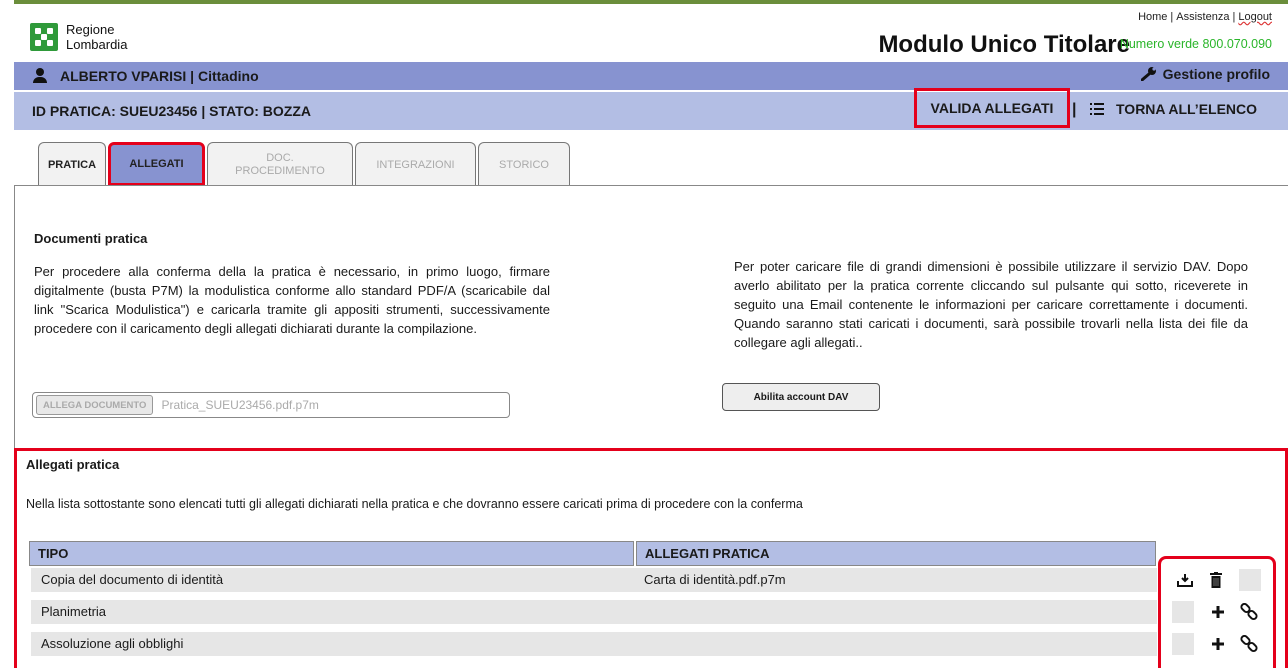  What do you see at coordinates (74, 611) in the screenshot?
I see `row-tipo: Planimetria` at bounding box center [74, 611].